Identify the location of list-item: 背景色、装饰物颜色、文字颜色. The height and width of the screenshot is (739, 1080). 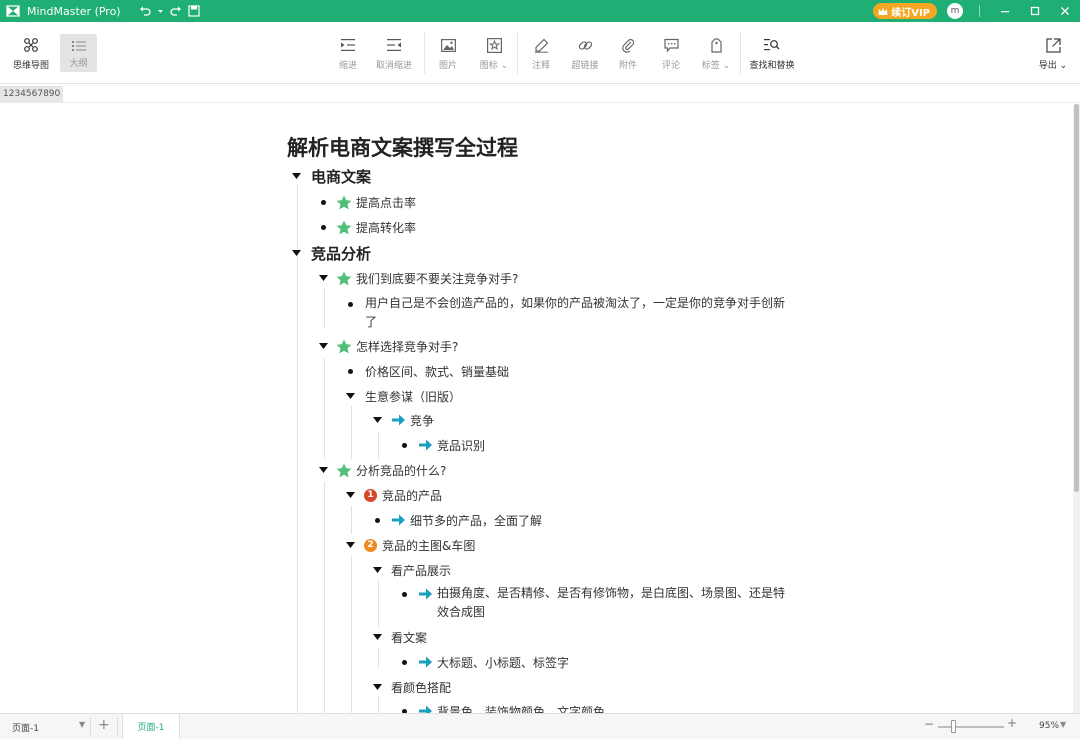
(501, 707).